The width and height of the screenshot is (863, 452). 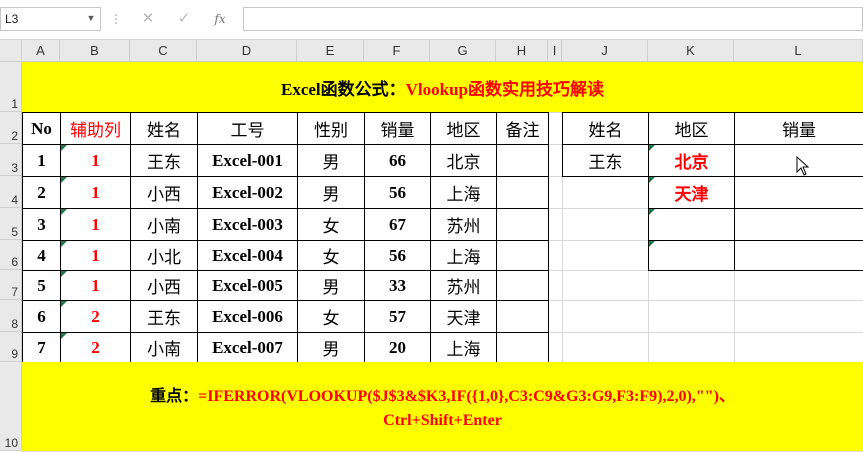 I want to click on table-header-cell: 地区, so click(x=463, y=128).